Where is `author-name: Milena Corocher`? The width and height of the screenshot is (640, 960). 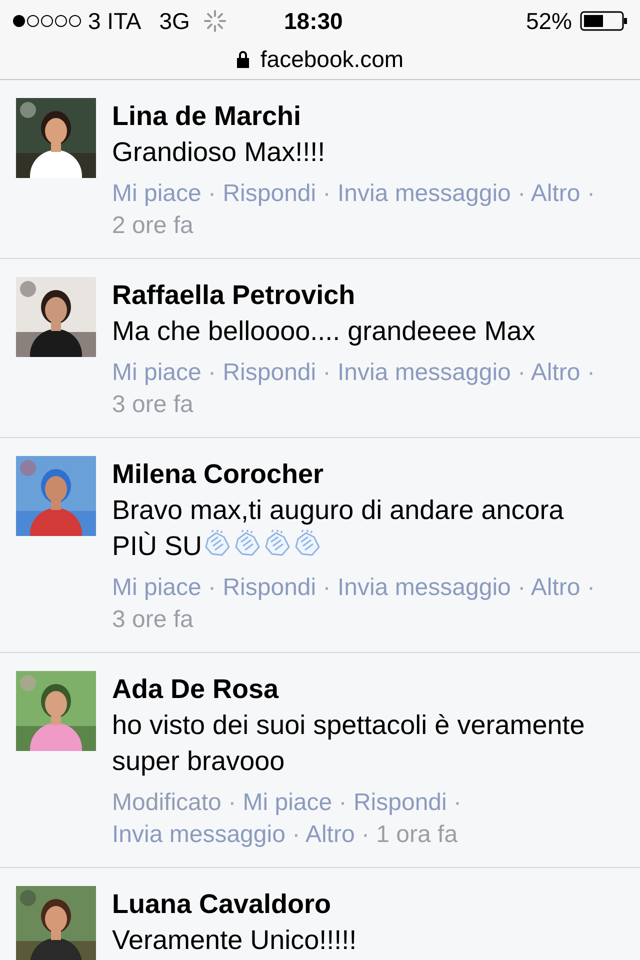 author-name: Milena Corocher is located at coordinates (361, 474).